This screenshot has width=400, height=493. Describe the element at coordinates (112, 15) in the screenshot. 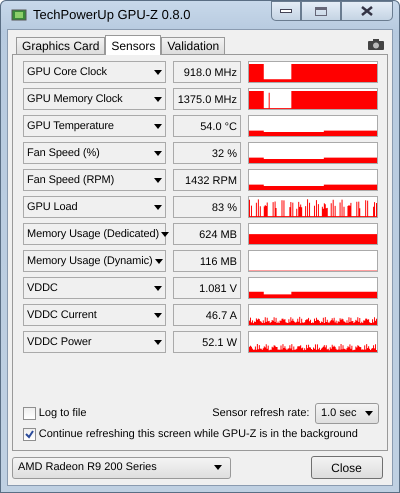

I see `window-title: TechPowerUp GPU-Z 0.8.0` at that location.